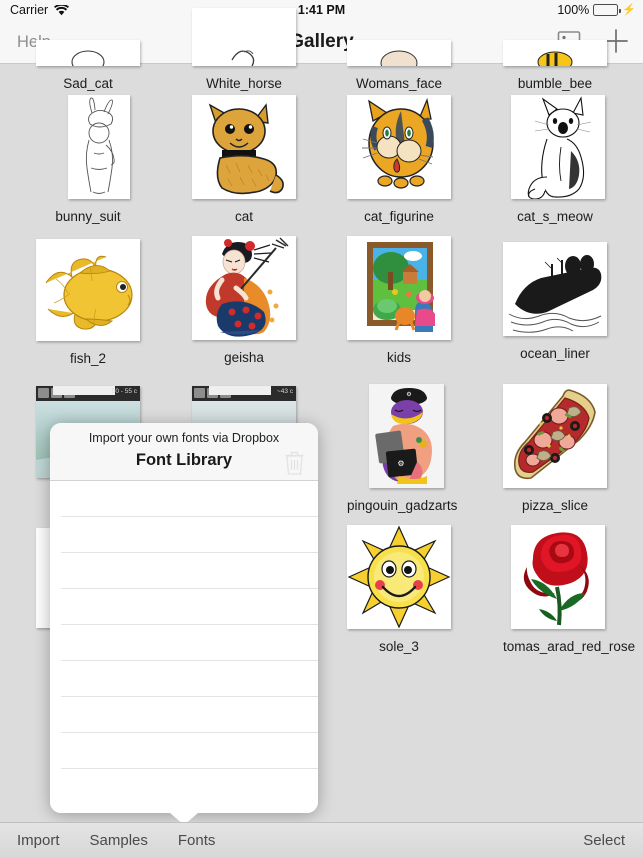  I want to click on gallery-item: Sad_cat, so click(88, 65).